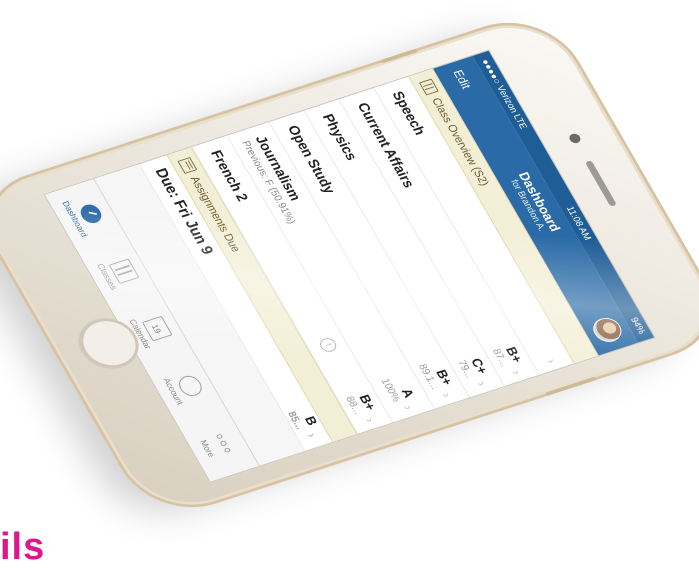 The height and width of the screenshot is (568, 699). I want to click on assignments-icon, so click(187, 165).